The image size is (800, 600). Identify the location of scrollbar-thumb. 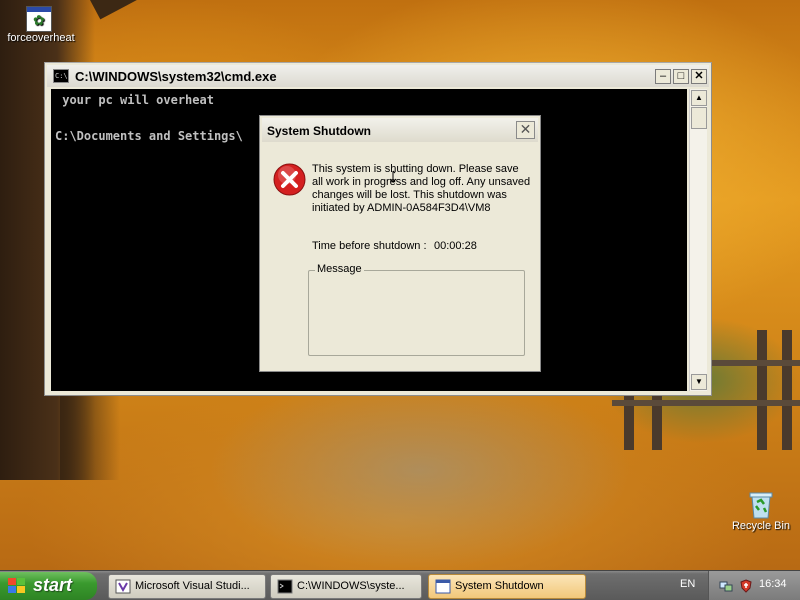
(699, 118).